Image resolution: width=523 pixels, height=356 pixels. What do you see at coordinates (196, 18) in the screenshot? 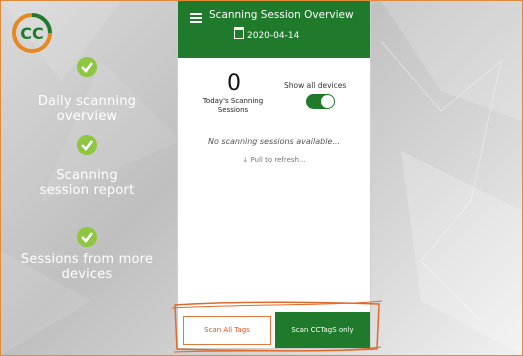
I see `menu-icon` at bounding box center [196, 18].